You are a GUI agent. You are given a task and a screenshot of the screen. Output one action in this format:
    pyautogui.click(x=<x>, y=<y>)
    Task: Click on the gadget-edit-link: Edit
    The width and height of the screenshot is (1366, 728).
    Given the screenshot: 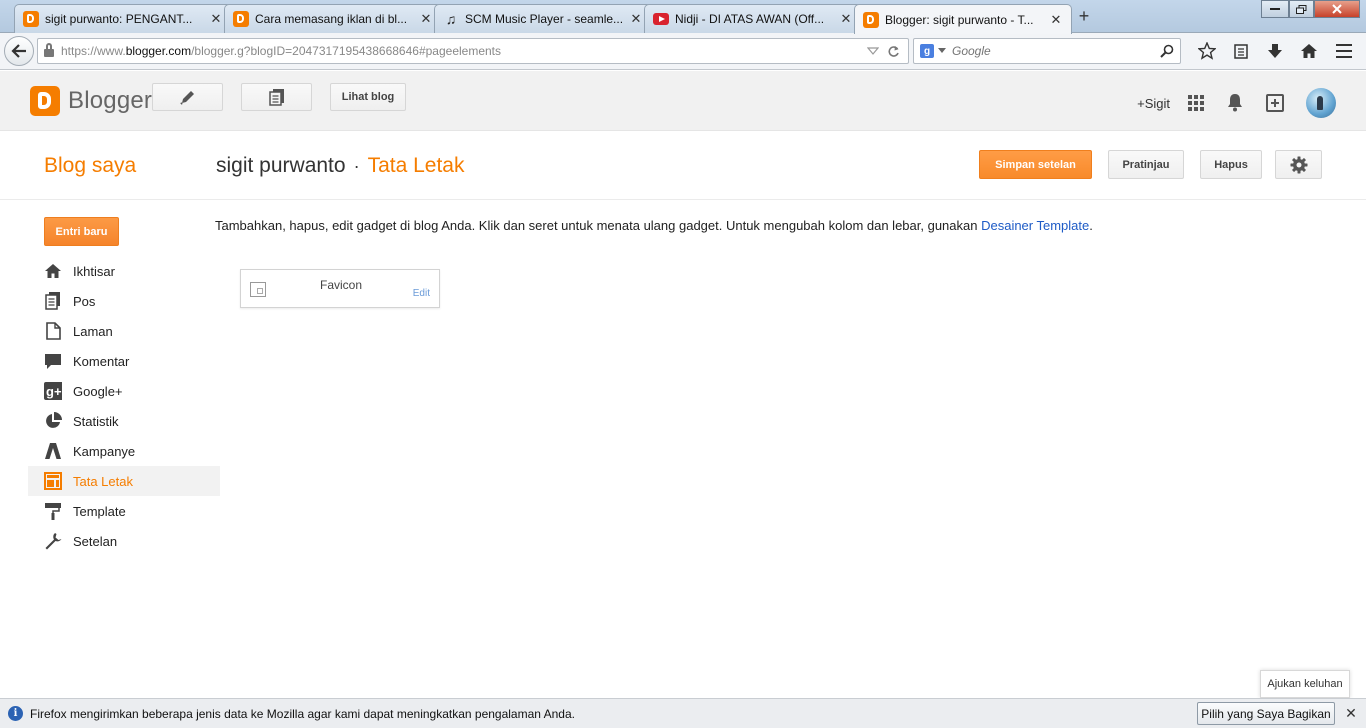 What is the action you would take?
    pyautogui.click(x=421, y=293)
    